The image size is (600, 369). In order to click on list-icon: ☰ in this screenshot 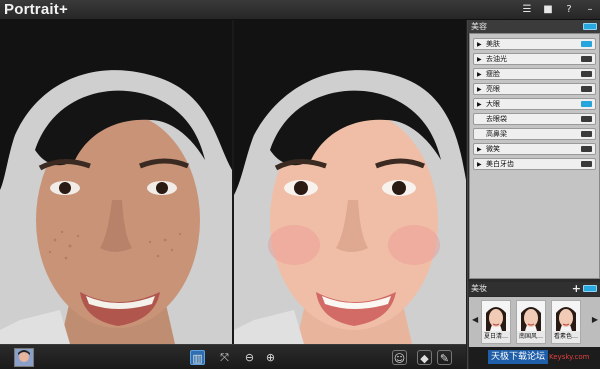, I will do `click(527, 9)`.